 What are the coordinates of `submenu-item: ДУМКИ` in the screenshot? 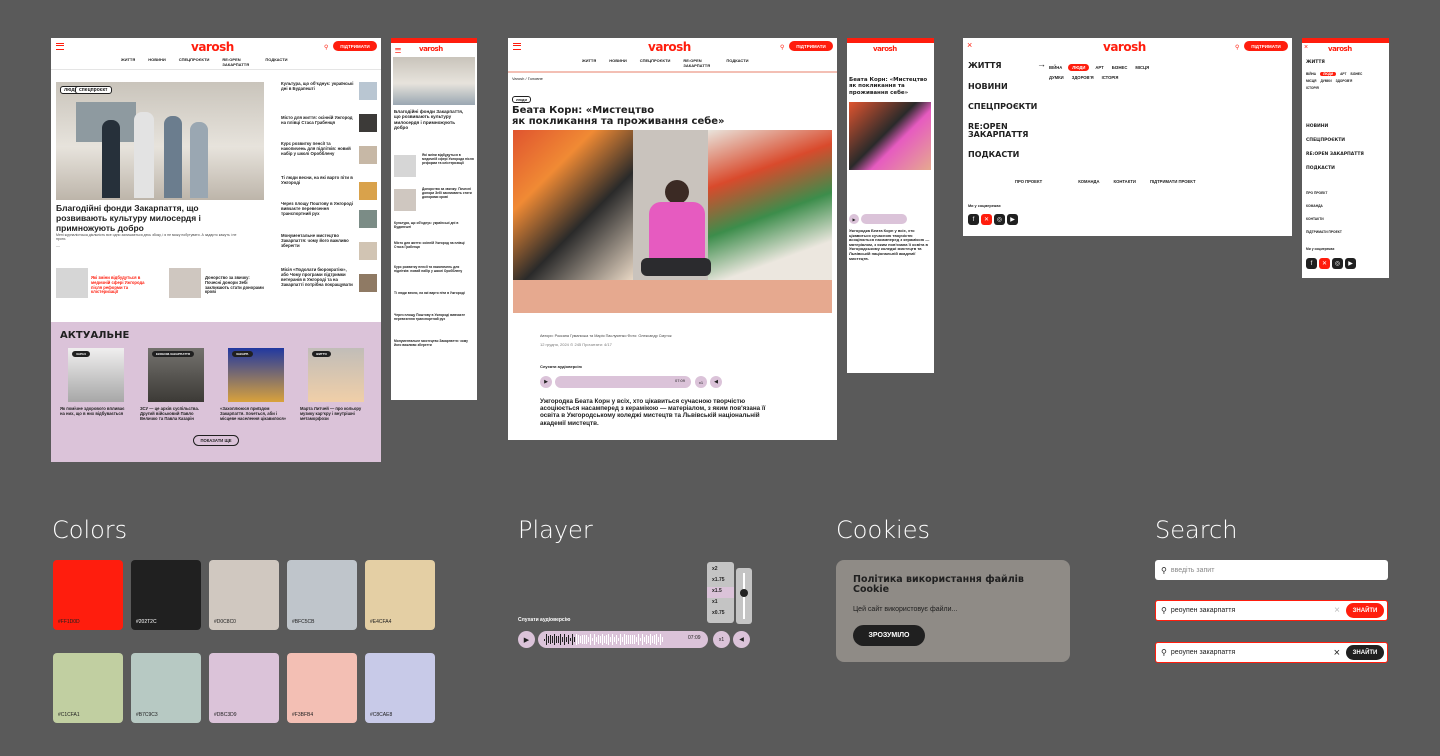 It's located at (1056, 77).